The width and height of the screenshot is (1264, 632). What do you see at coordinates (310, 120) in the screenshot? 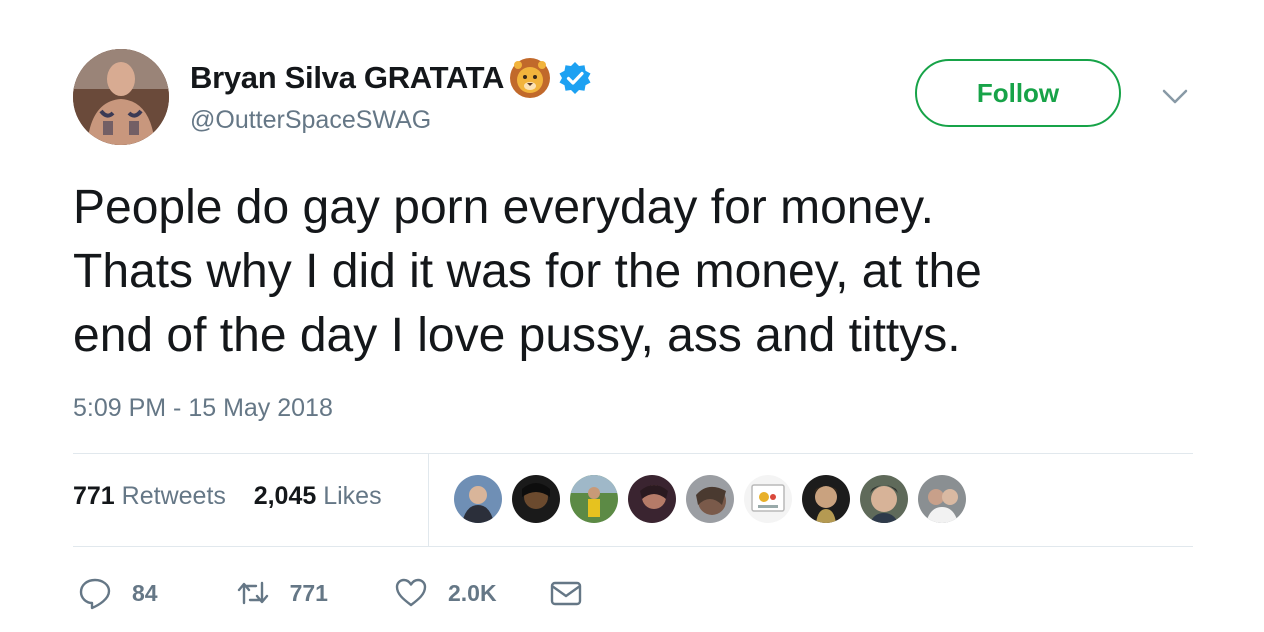
I see `user-handle: @OutterSpaceSWAG` at bounding box center [310, 120].